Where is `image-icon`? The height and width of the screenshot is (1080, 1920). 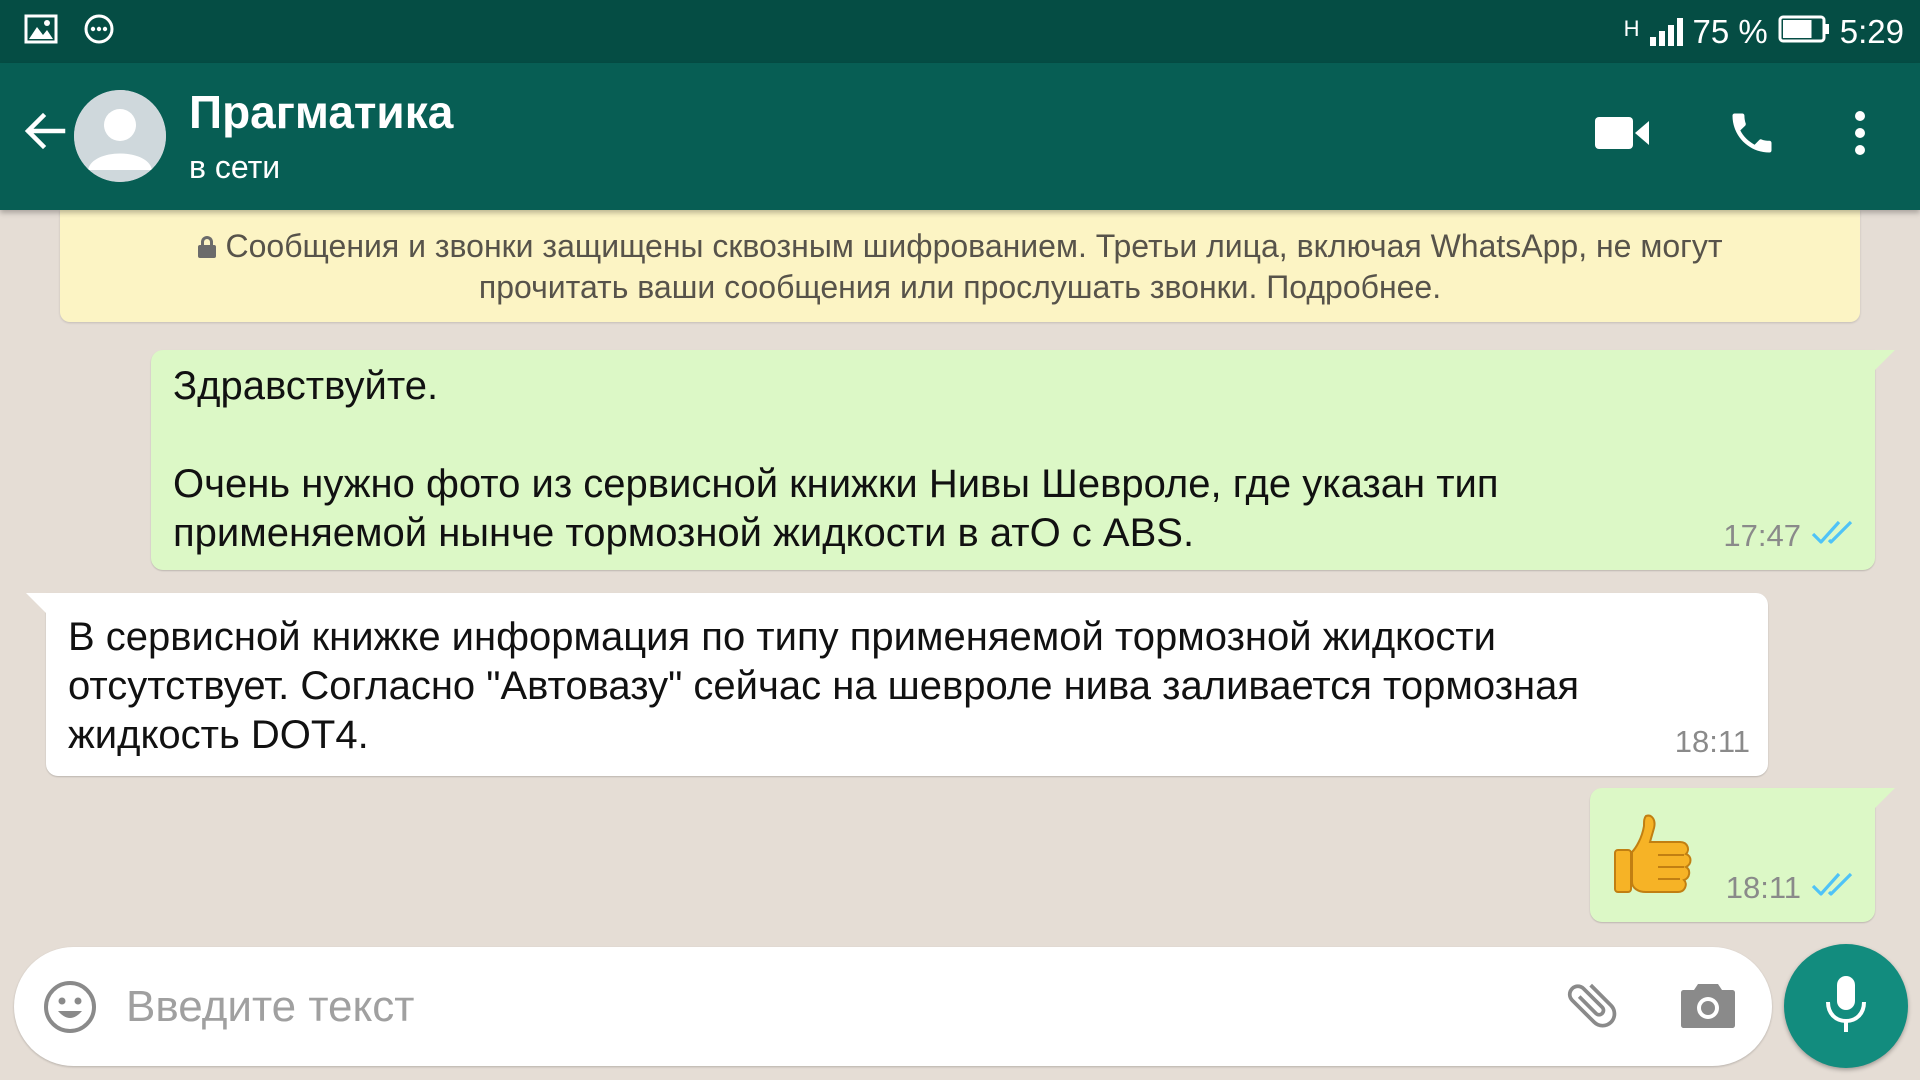
image-icon is located at coordinates (41, 31).